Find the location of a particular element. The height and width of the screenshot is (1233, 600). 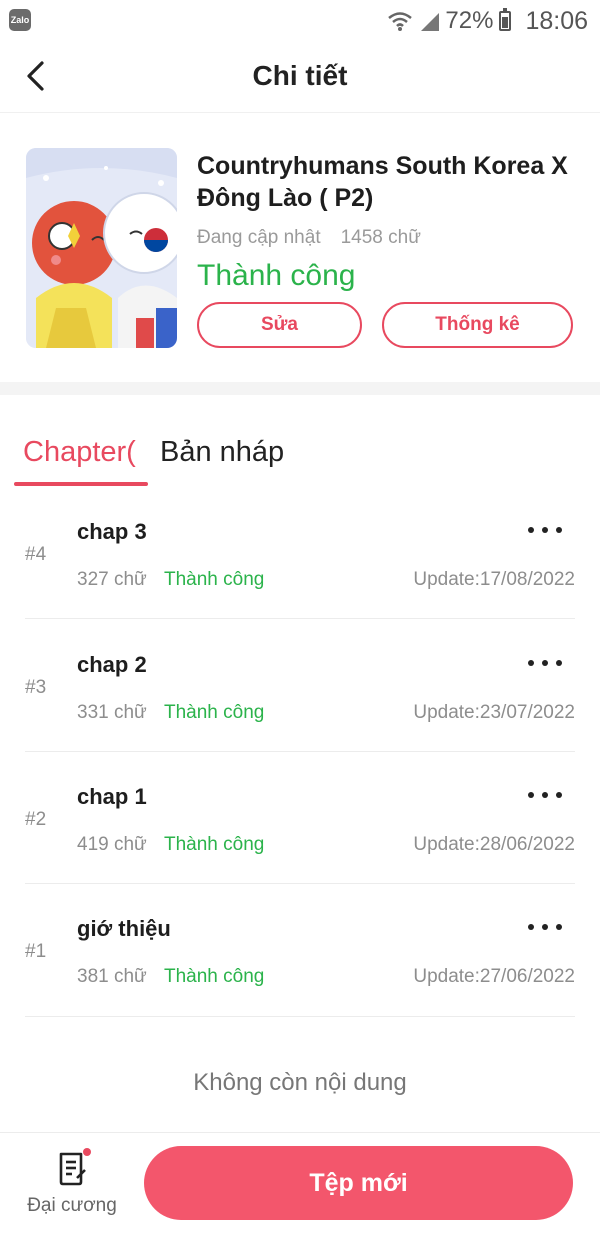

chapter-title: chap 1 is located at coordinates (112, 796).